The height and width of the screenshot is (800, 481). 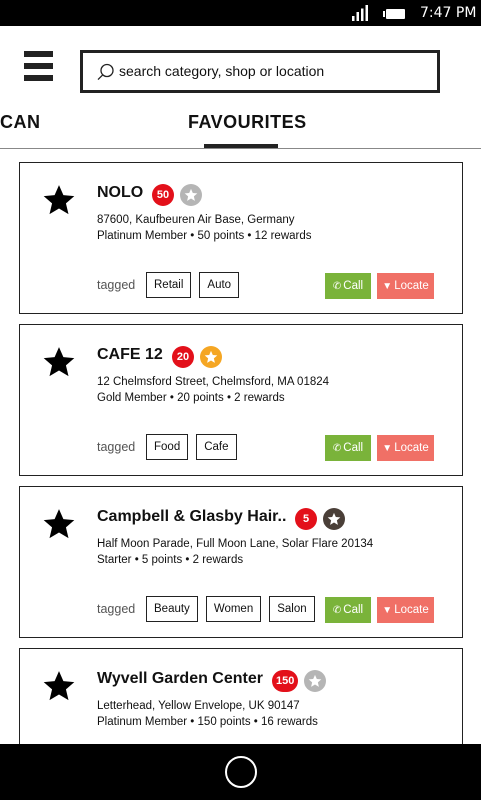 What do you see at coordinates (191, 398) in the screenshot?
I see `membership-summary: Gold Member • 20 points • 2 rewards` at bounding box center [191, 398].